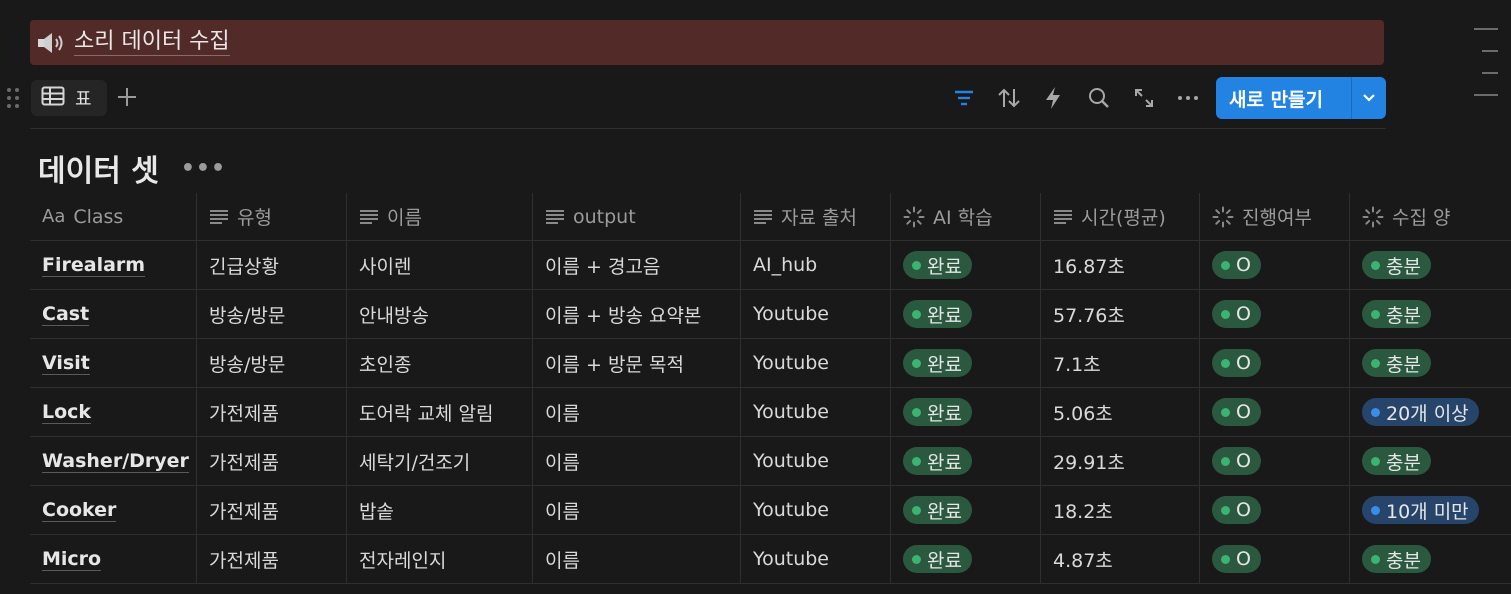  Describe the element at coordinates (1120, 265) in the screenshot. I see `cell-time: 16.87초` at that location.